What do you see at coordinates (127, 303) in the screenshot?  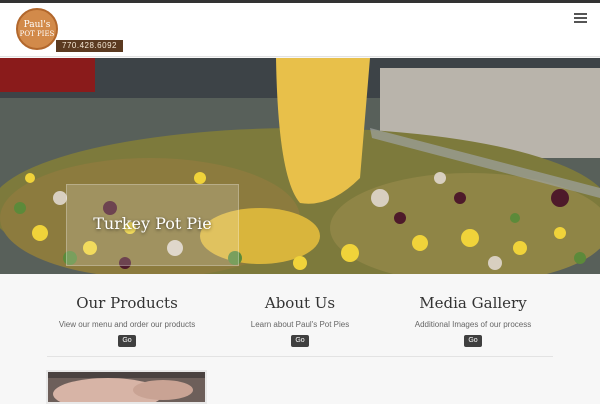 I see `feature-title: Our Products` at bounding box center [127, 303].